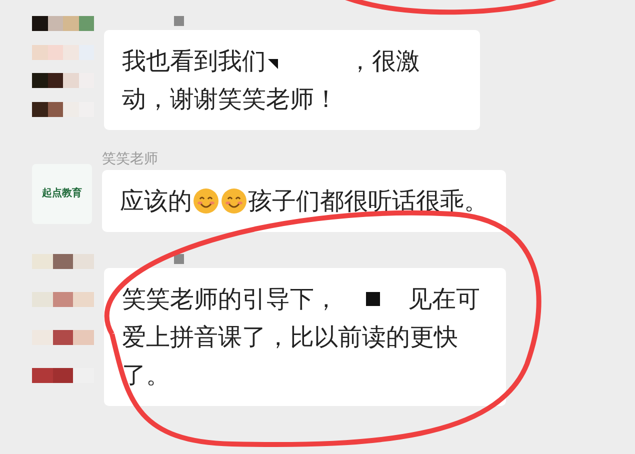 The image size is (635, 454). I want to click on message-bubble: 我也看到我们 ，很激动，谢谢笑笑老师！, so click(292, 80).